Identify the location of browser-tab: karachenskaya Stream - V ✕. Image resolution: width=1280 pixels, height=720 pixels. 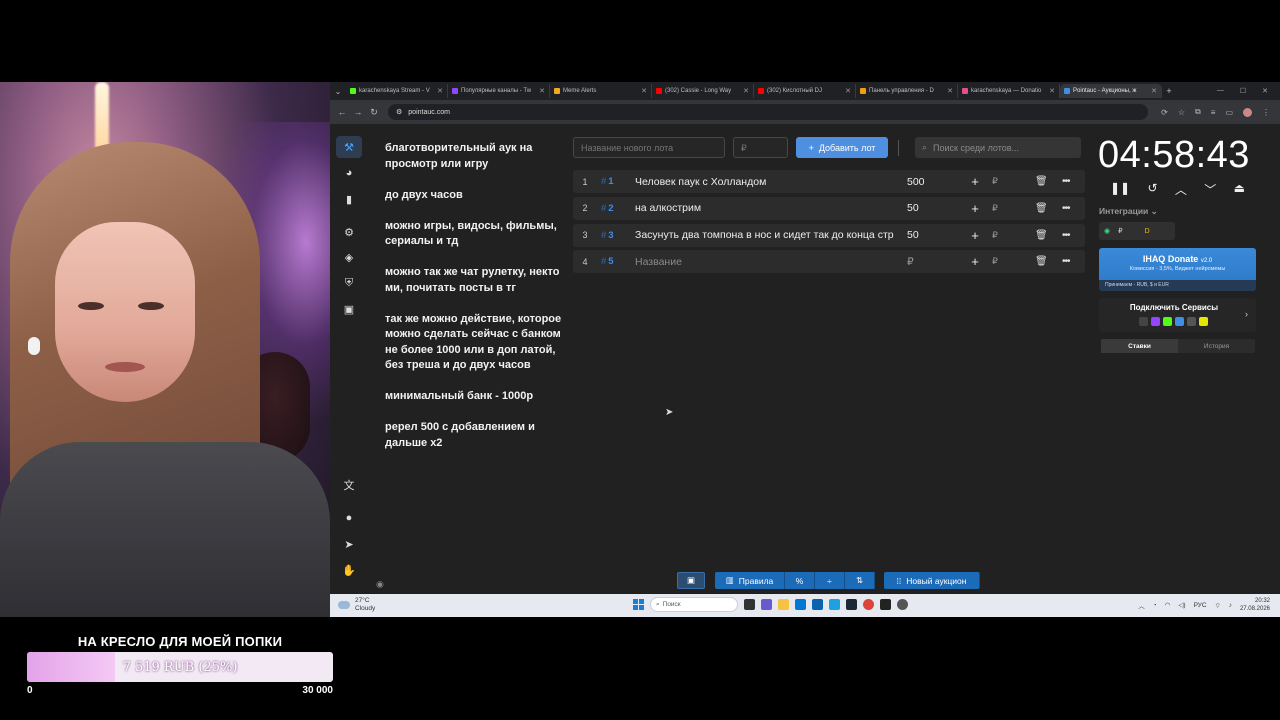
(397, 91).